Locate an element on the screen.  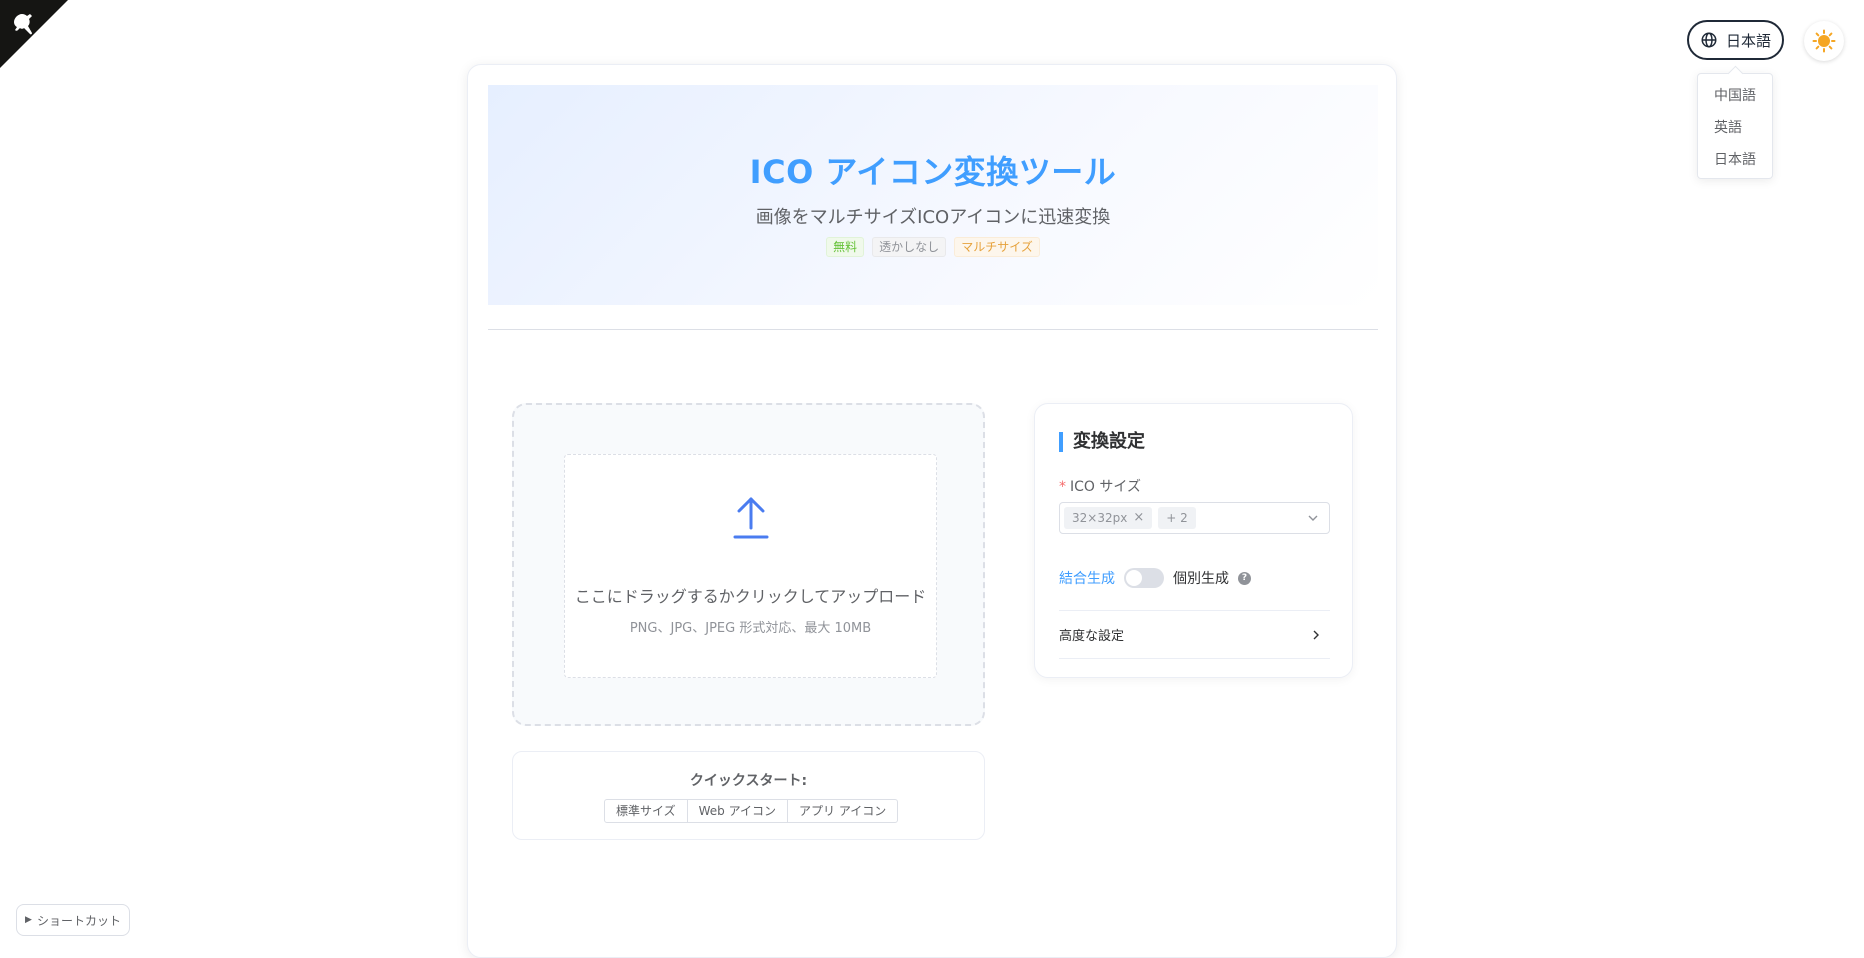
upload-icon is located at coordinates (751, 518).